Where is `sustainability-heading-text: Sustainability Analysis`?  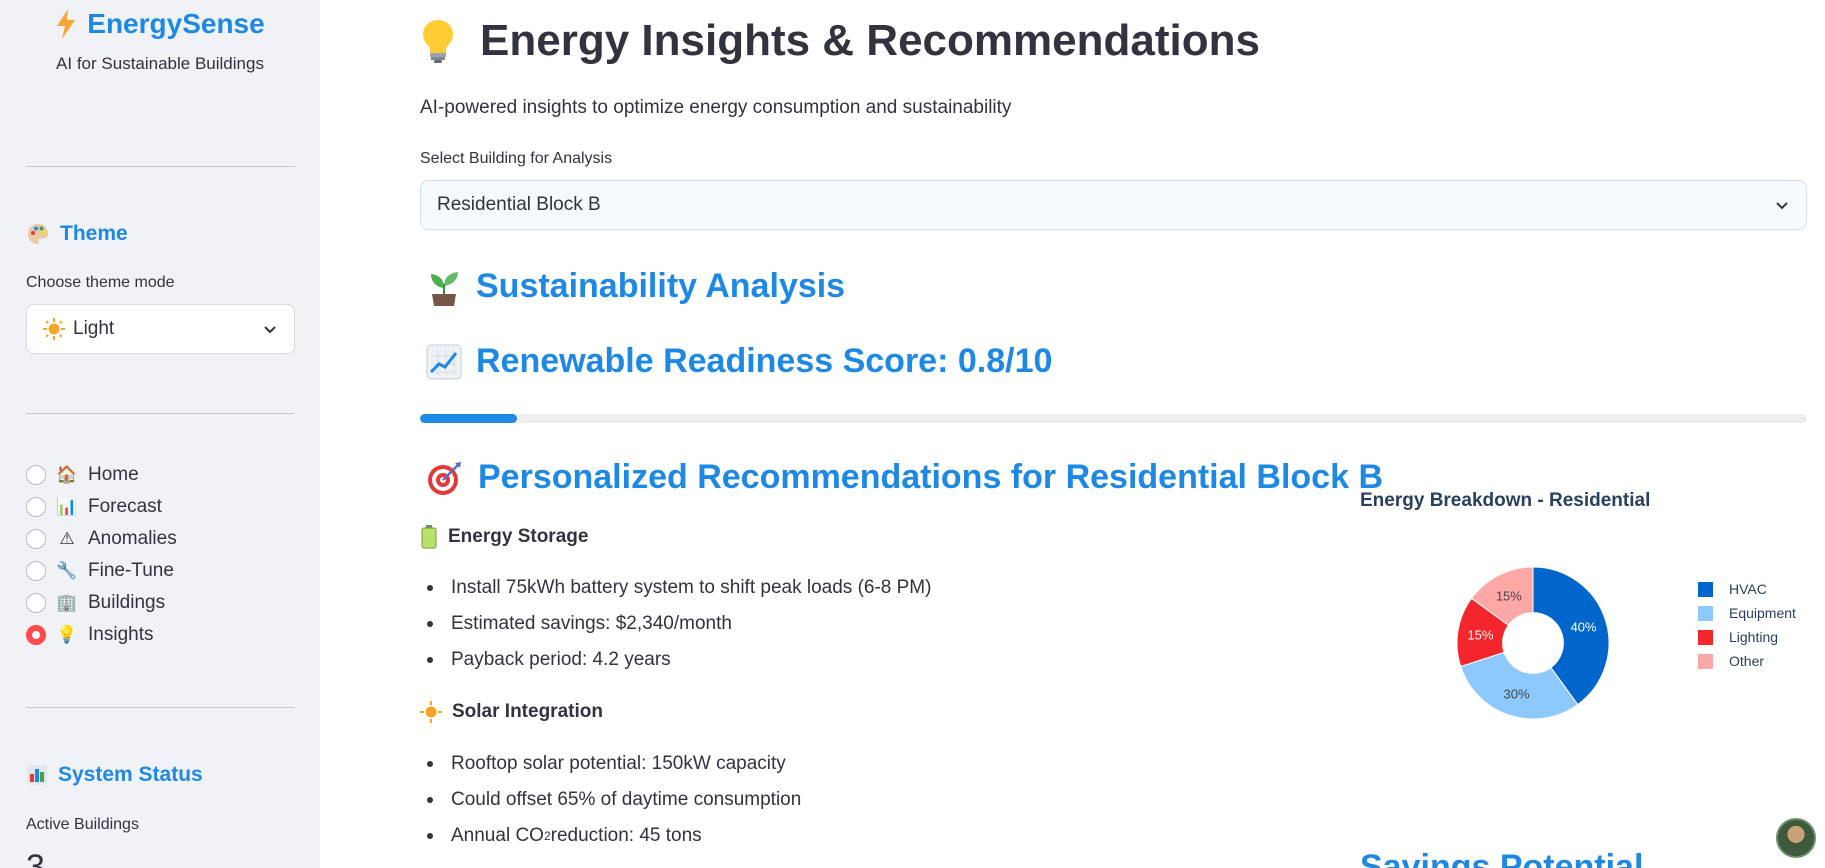
sustainability-heading-text: Sustainability Analysis is located at coordinates (661, 285).